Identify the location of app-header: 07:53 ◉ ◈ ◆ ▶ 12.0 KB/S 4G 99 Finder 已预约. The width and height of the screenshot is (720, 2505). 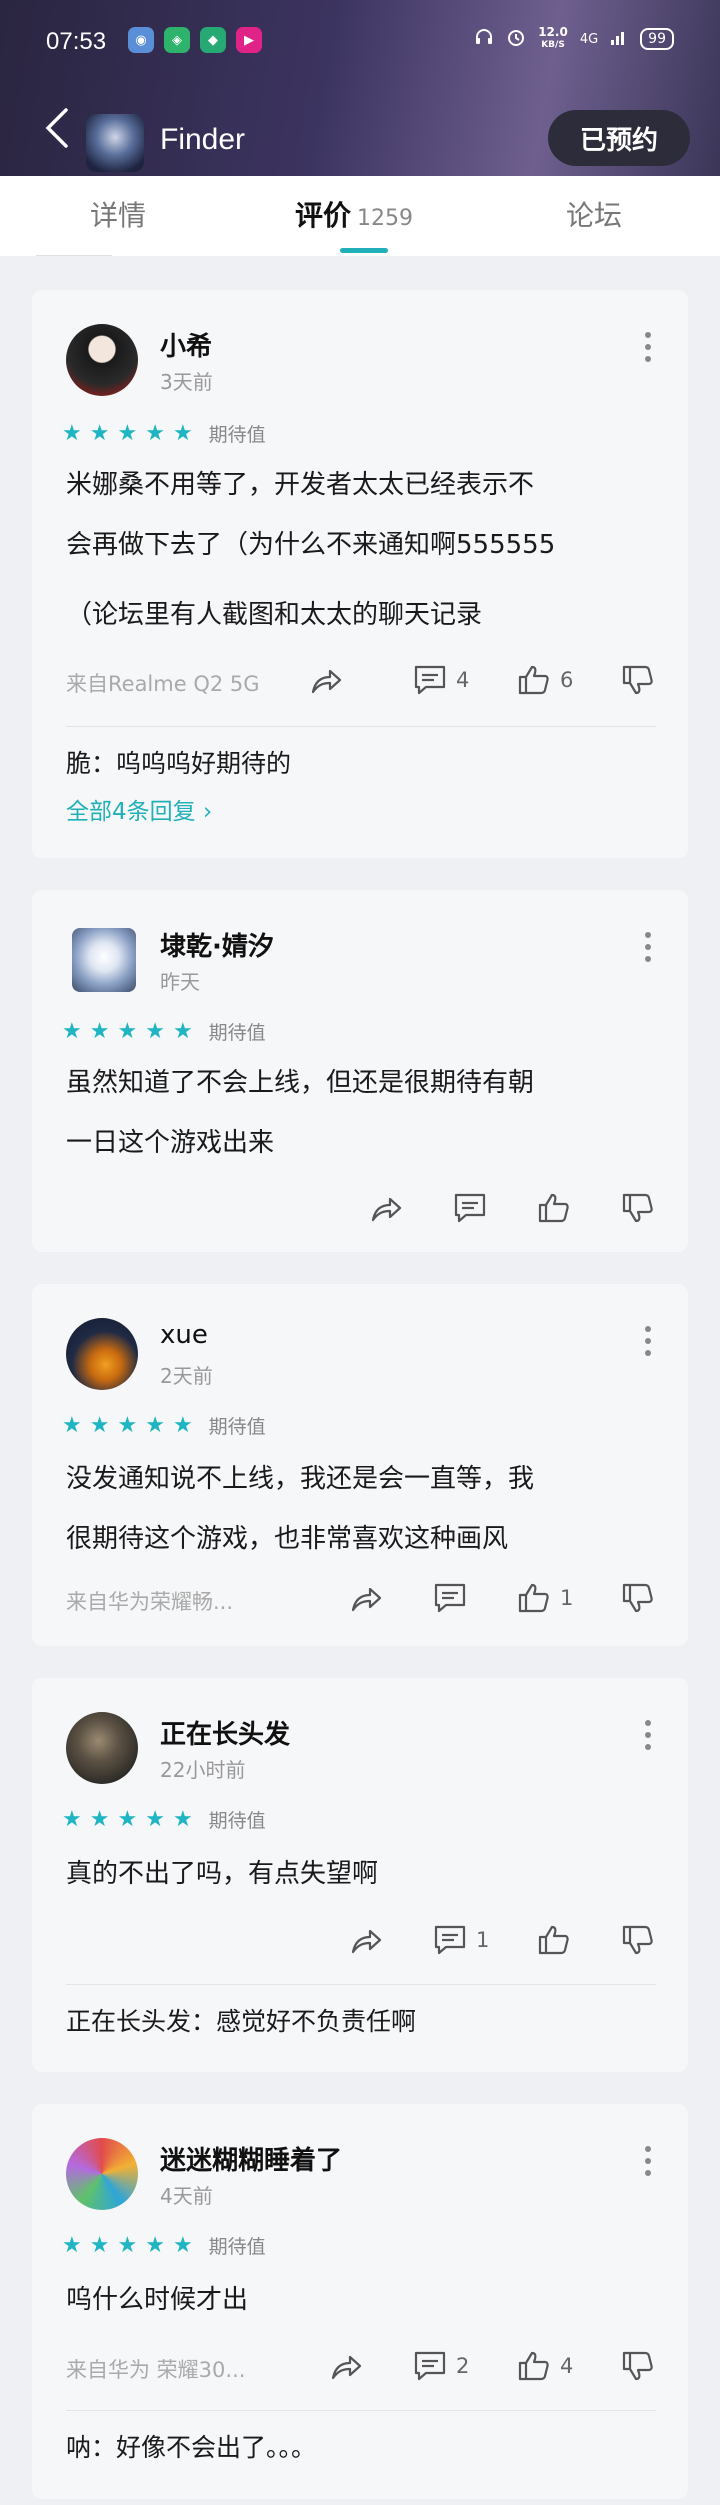
(360, 88).